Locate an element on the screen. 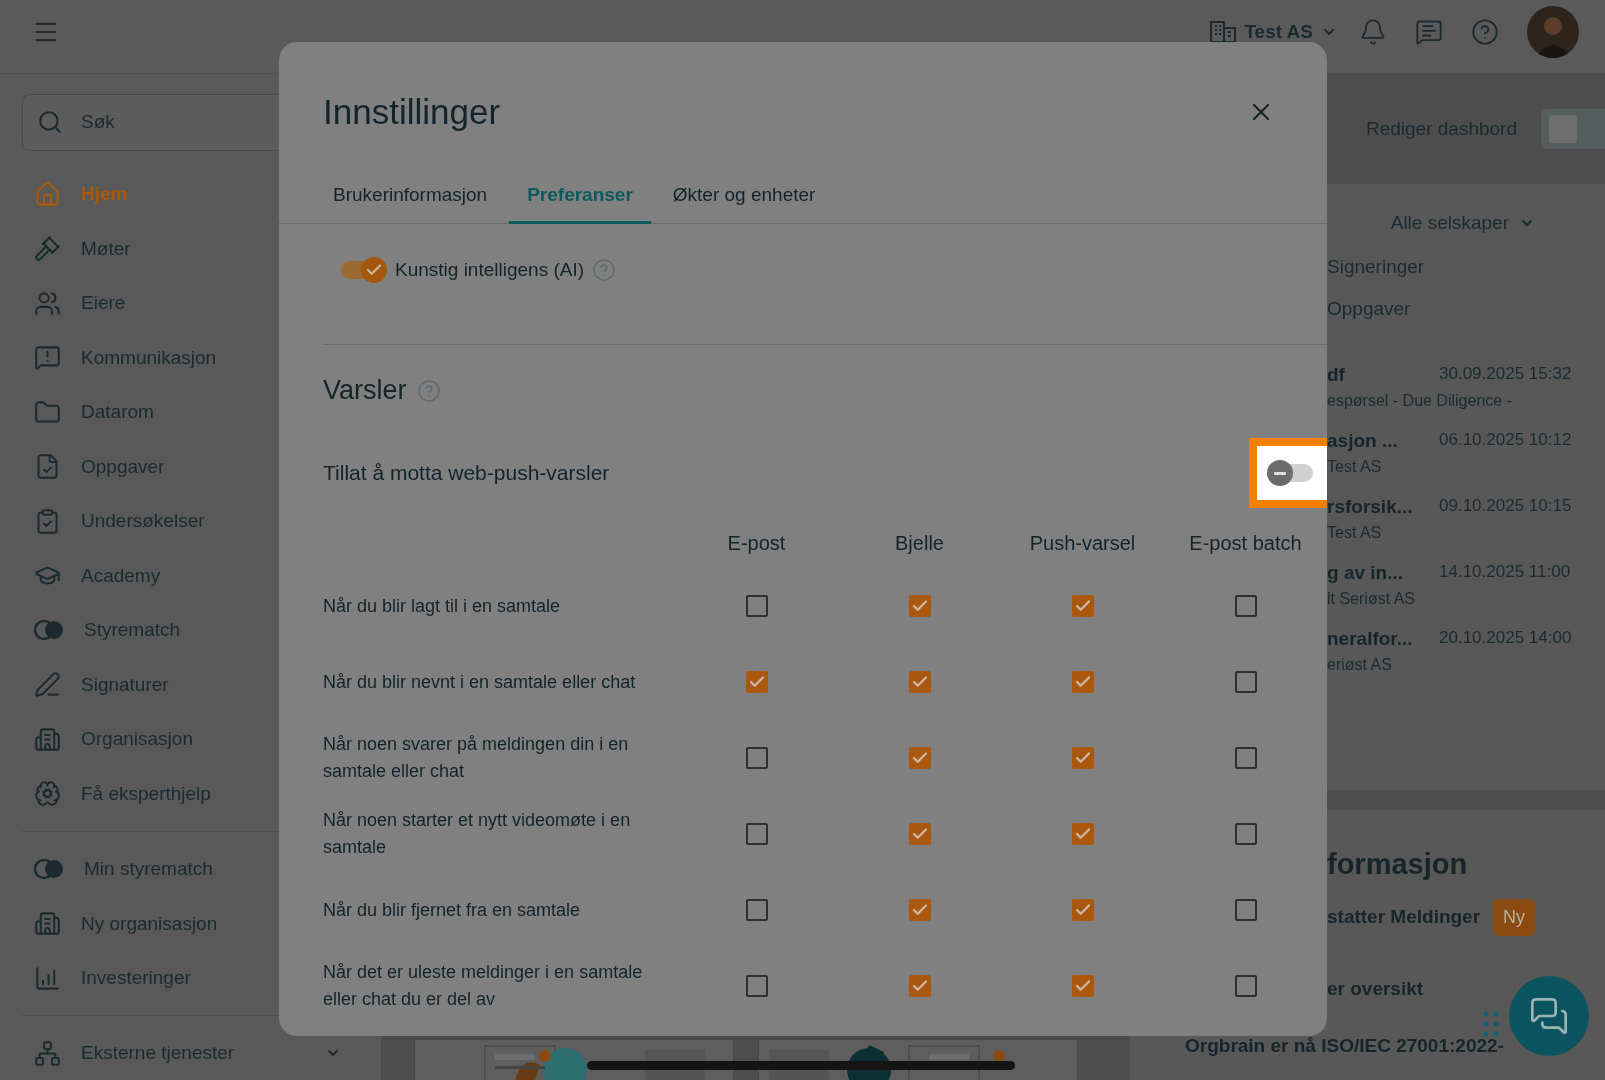  news-headline: Orgbrain er nå ISO/IEC 27001:2022- is located at coordinates (1345, 1046).